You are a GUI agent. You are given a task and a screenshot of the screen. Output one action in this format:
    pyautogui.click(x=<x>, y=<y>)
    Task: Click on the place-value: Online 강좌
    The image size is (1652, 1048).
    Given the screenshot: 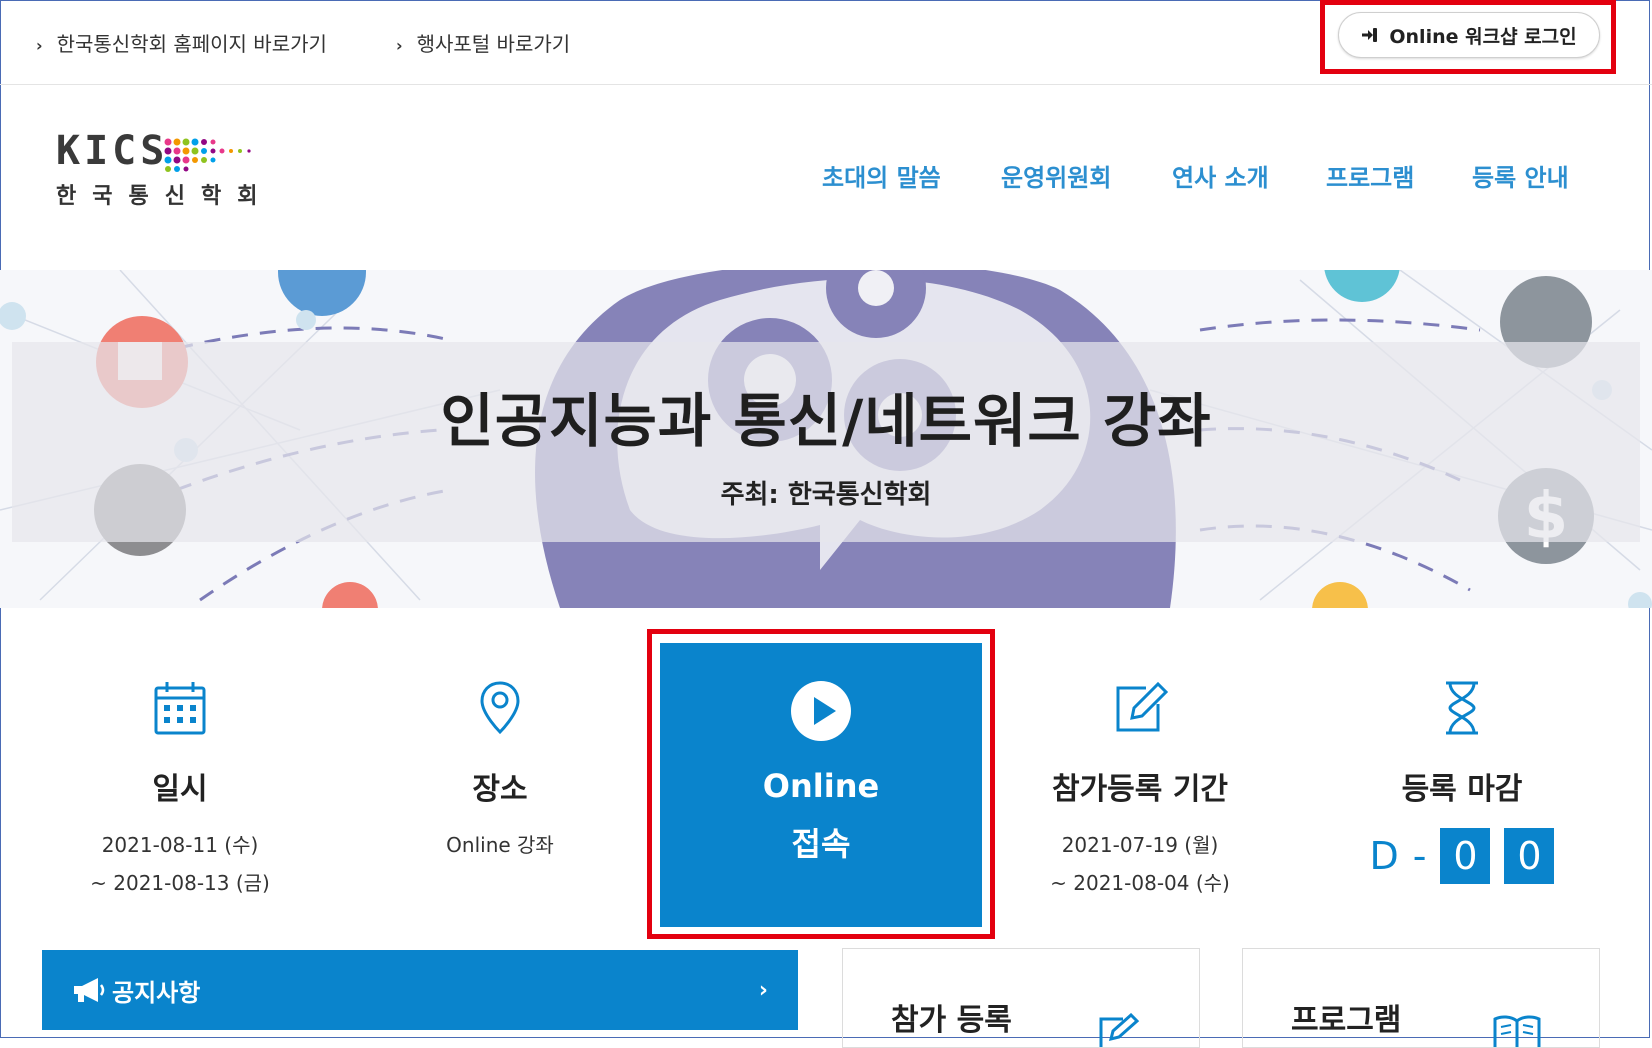 What is the action you would take?
    pyautogui.click(x=500, y=845)
    